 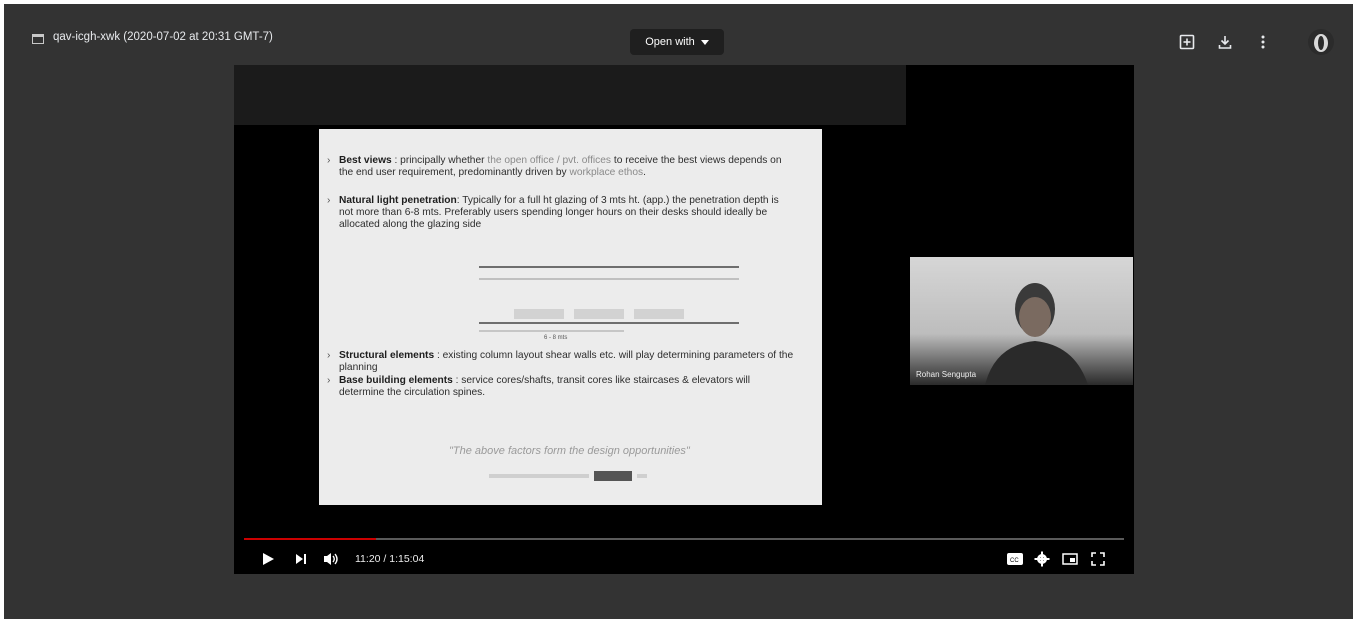 I want to click on participant-webcam: Rohan Sengupta, so click(x=1021, y=321).